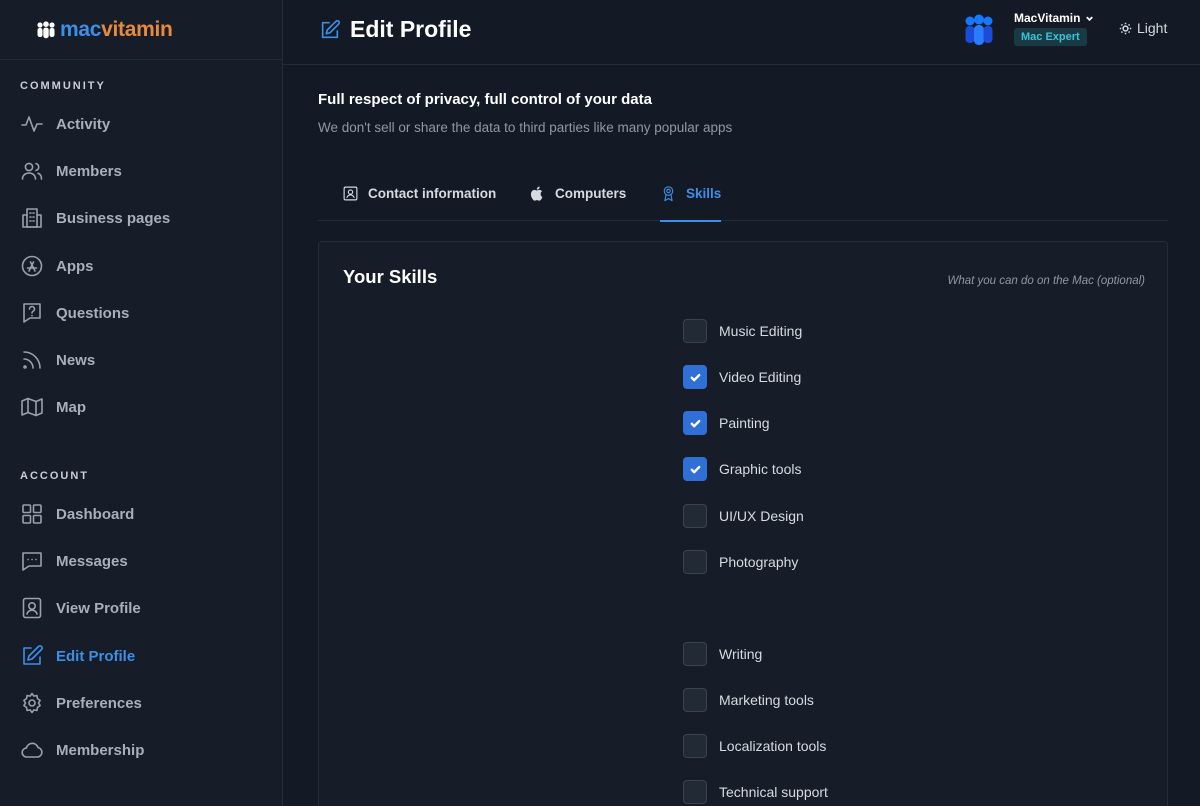 This screenshot has height=806, width=1200. I want to click on sidebar-item-messages: Messages, so click(74, 561).